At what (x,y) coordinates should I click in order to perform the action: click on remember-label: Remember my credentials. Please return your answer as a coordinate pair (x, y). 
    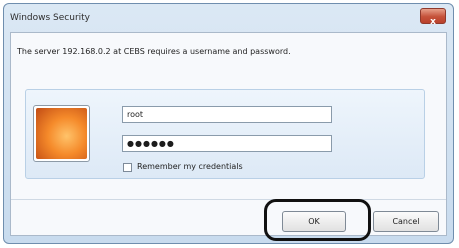
    Looking at the image, I should click on (190, 166).